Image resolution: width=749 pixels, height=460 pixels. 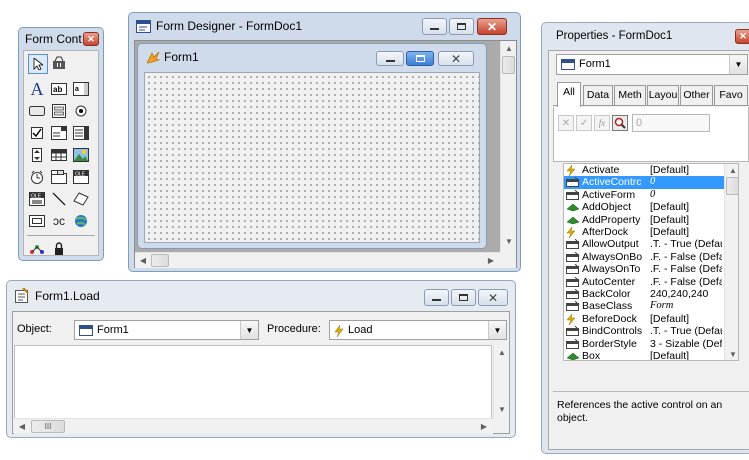 What do you see at coordinates (644, 195) in the screenshot?
I see `property-row: ActiveForm 0` at bounding box center [644, 195].